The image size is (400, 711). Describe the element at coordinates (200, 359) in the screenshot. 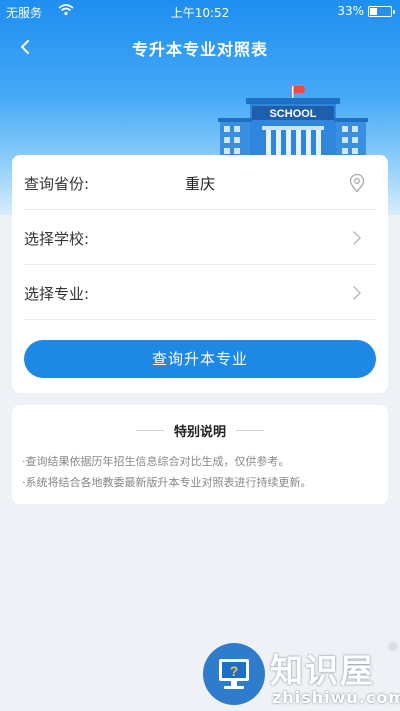

I see `query-button: 查询升本专业` at that location.